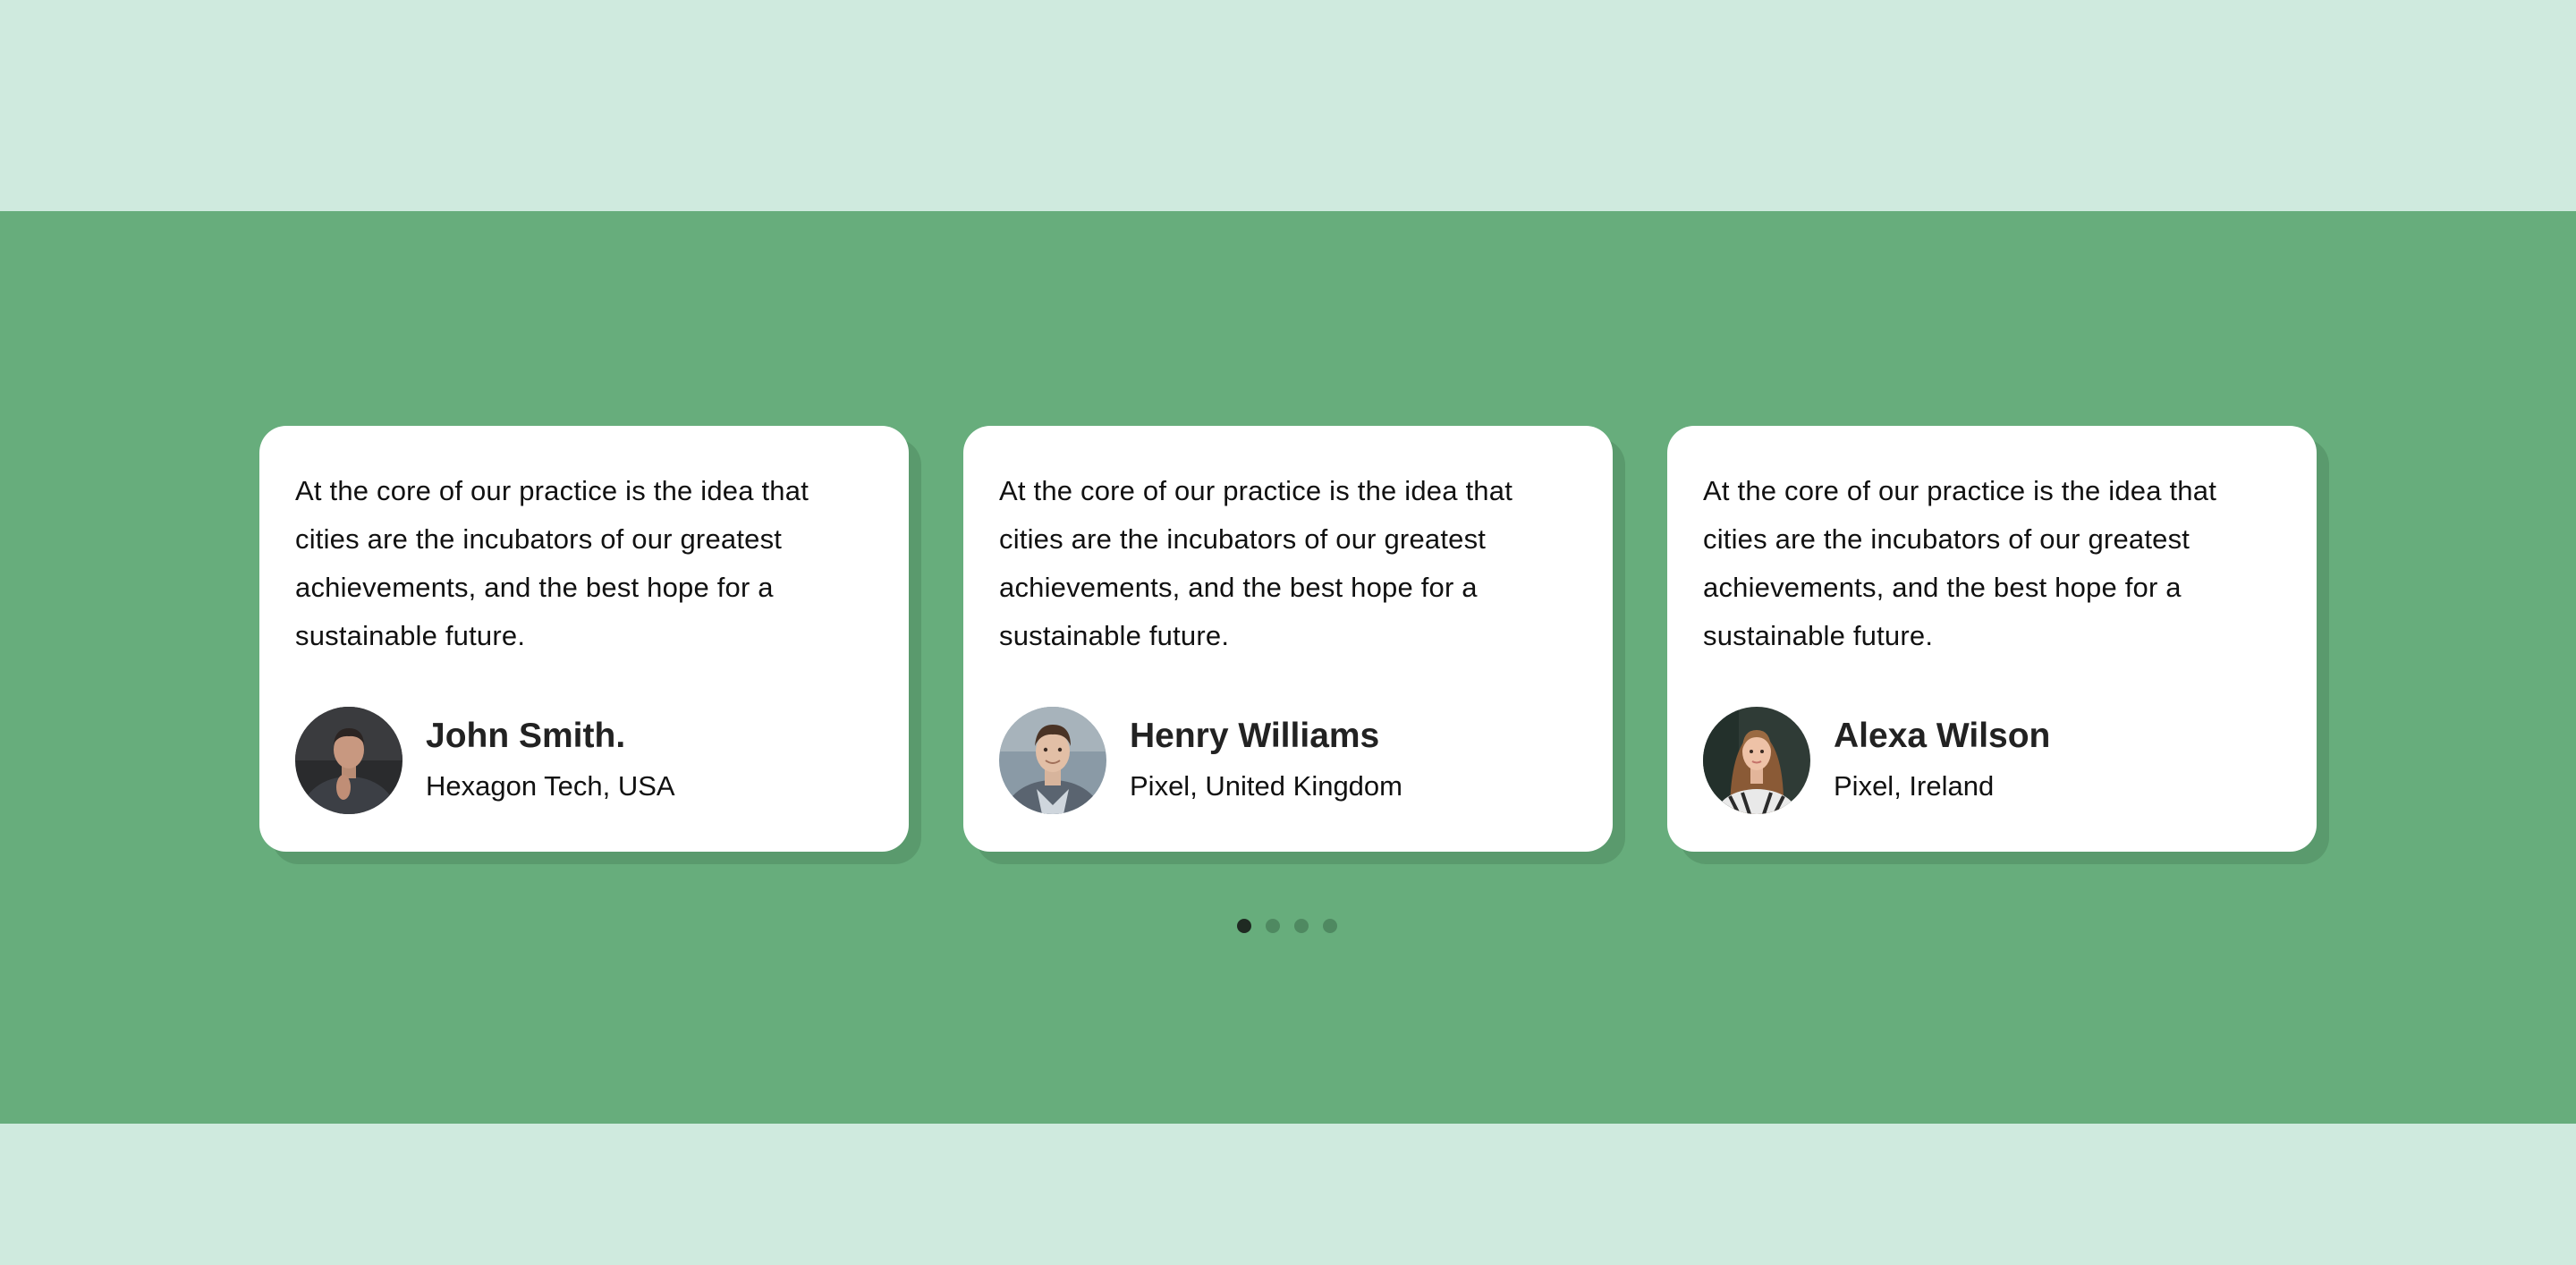 This screenshot has width=2576, height=1265. I want to click on author-meta: John Smith. Hexagon Tech, USA, so click(550, 760).